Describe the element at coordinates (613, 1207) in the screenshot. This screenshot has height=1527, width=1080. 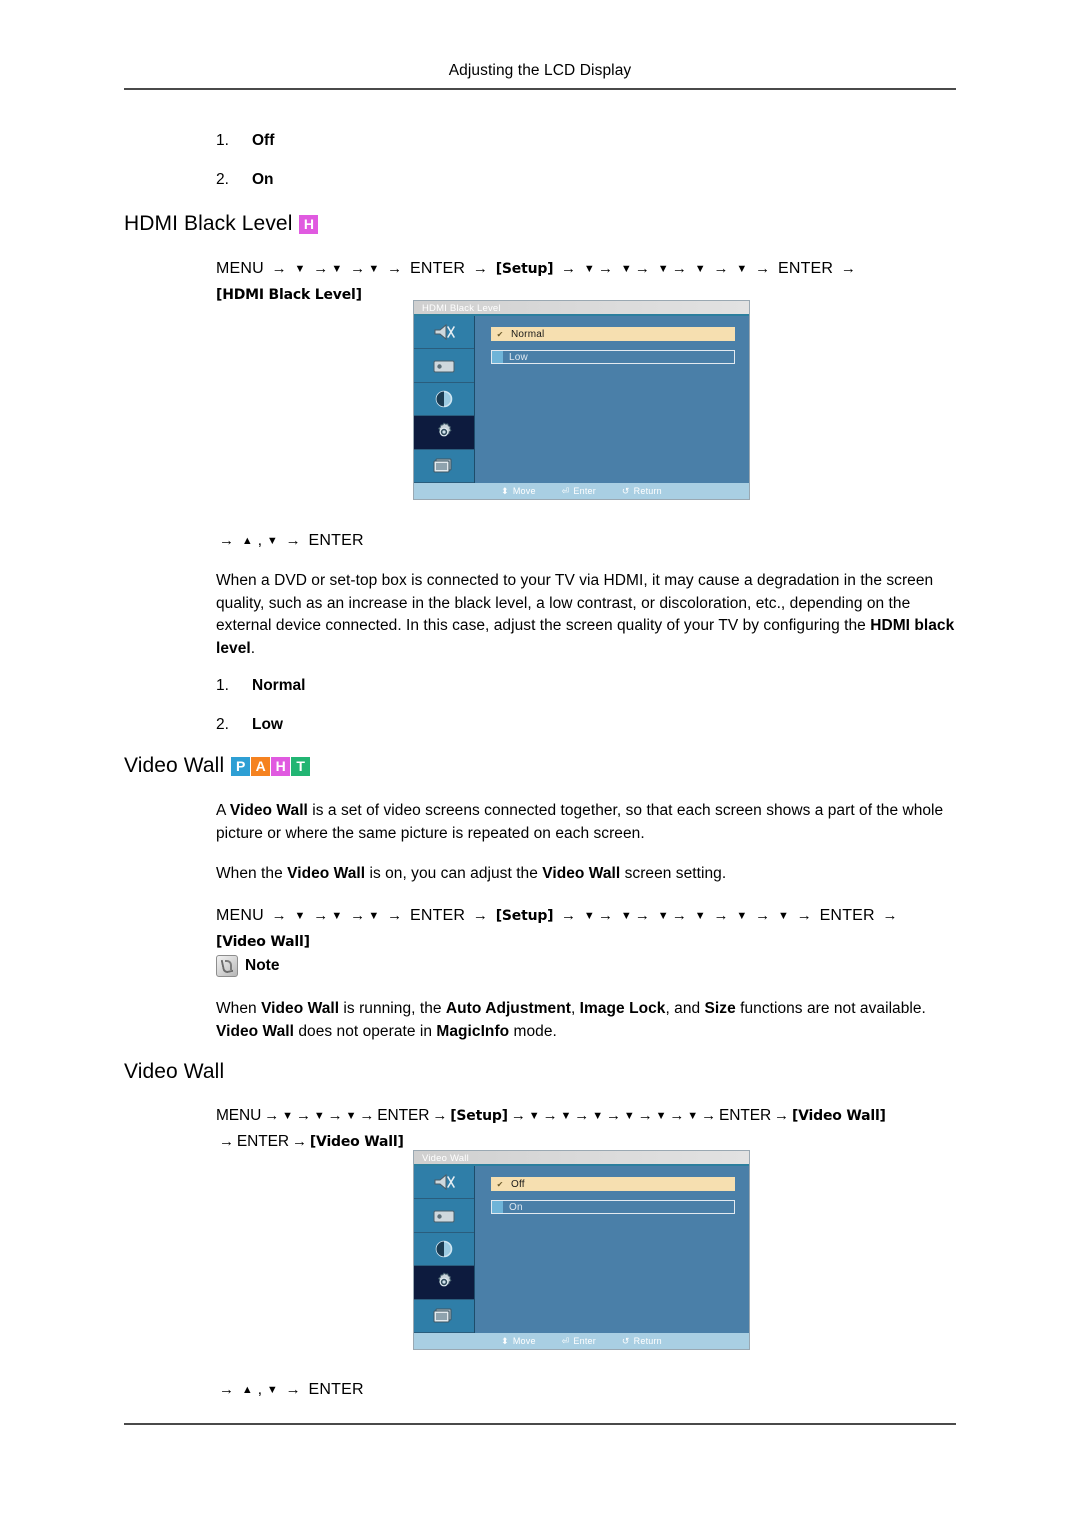
I see `osd-option-row: On` at that location.